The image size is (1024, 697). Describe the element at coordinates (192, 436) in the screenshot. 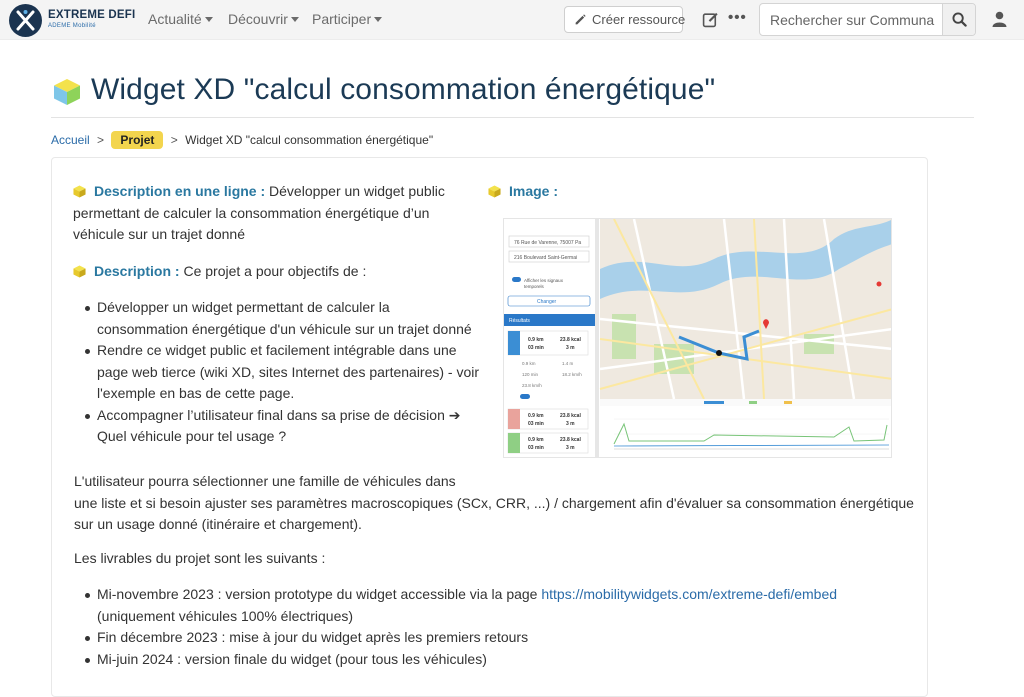

I see `goal-line: Quel véhicule pour tel usage ?` at that location.